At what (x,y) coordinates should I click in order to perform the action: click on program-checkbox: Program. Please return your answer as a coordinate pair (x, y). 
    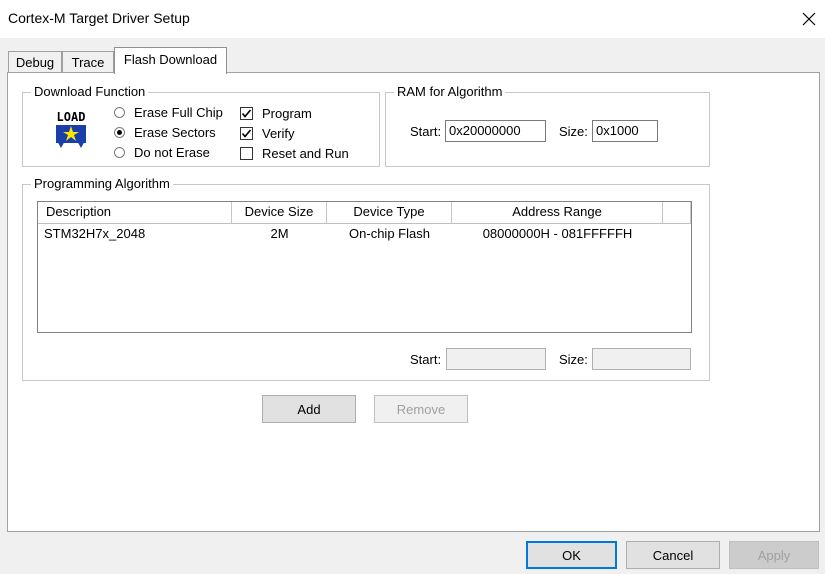
    Looking at the image, I should click on (276, 113).